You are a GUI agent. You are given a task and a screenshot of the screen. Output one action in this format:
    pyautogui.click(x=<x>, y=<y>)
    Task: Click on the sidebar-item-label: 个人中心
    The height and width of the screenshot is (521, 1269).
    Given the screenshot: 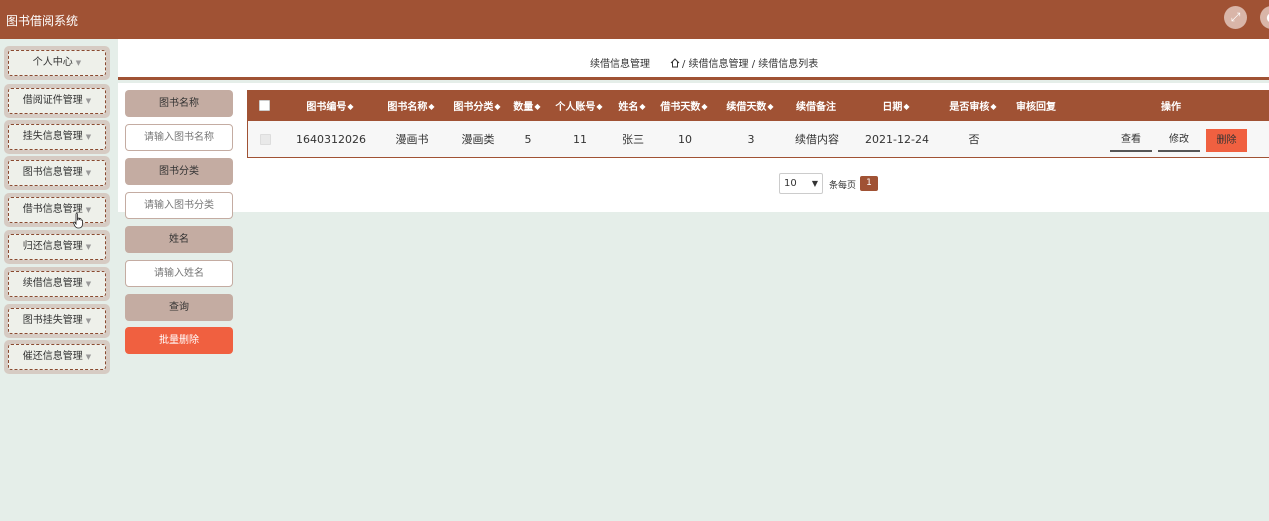 What is the action you would take?
    pyautogui.click(x=52, y=62)
    